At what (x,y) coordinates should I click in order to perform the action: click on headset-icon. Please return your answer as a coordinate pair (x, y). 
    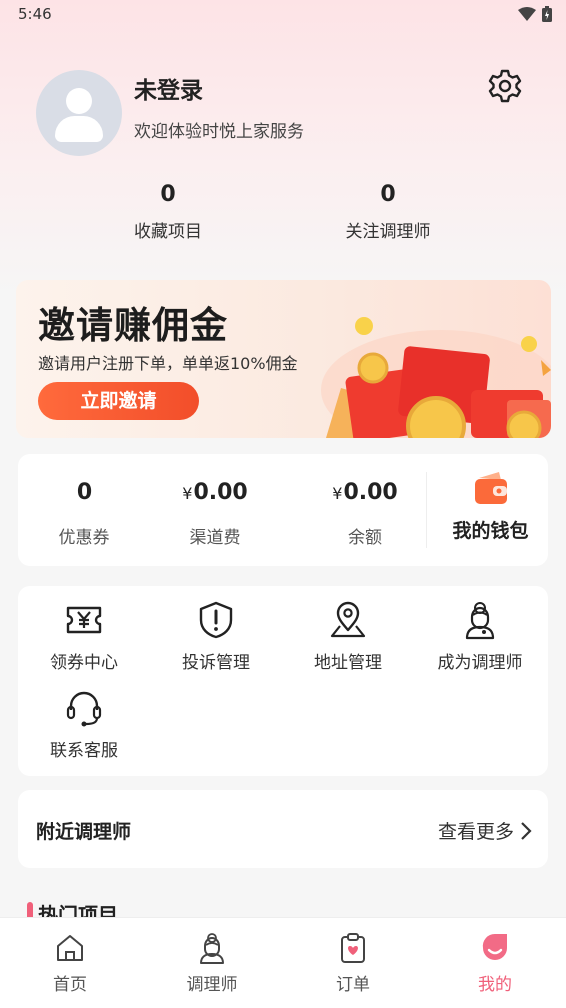
    Looking at the image, I should click on (84, 709).